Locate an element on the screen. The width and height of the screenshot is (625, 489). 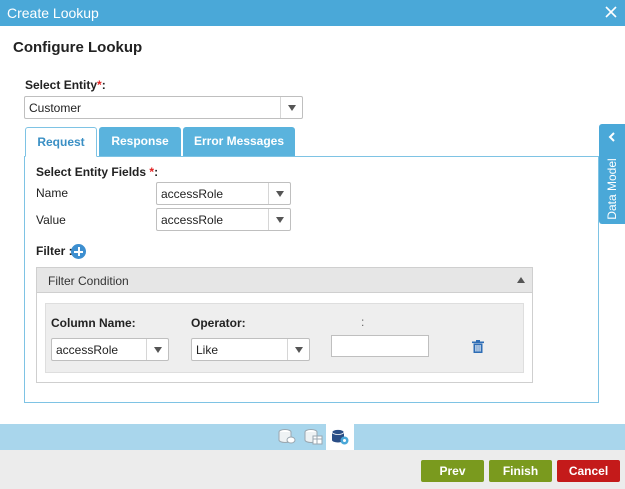
column-name-value: accessRole is located at coordinates (87, 350).